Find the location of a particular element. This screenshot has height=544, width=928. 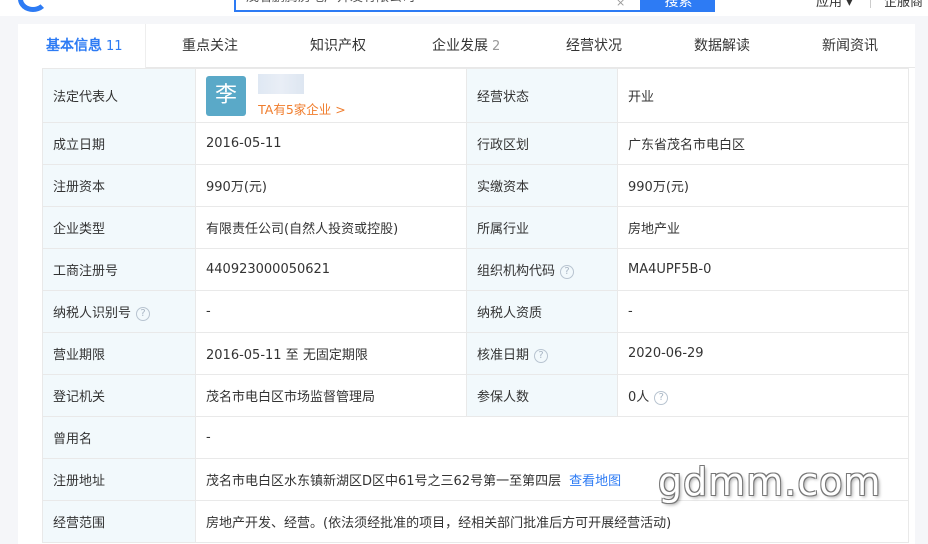

former-name-value: - is located at coordinates (552, 437).